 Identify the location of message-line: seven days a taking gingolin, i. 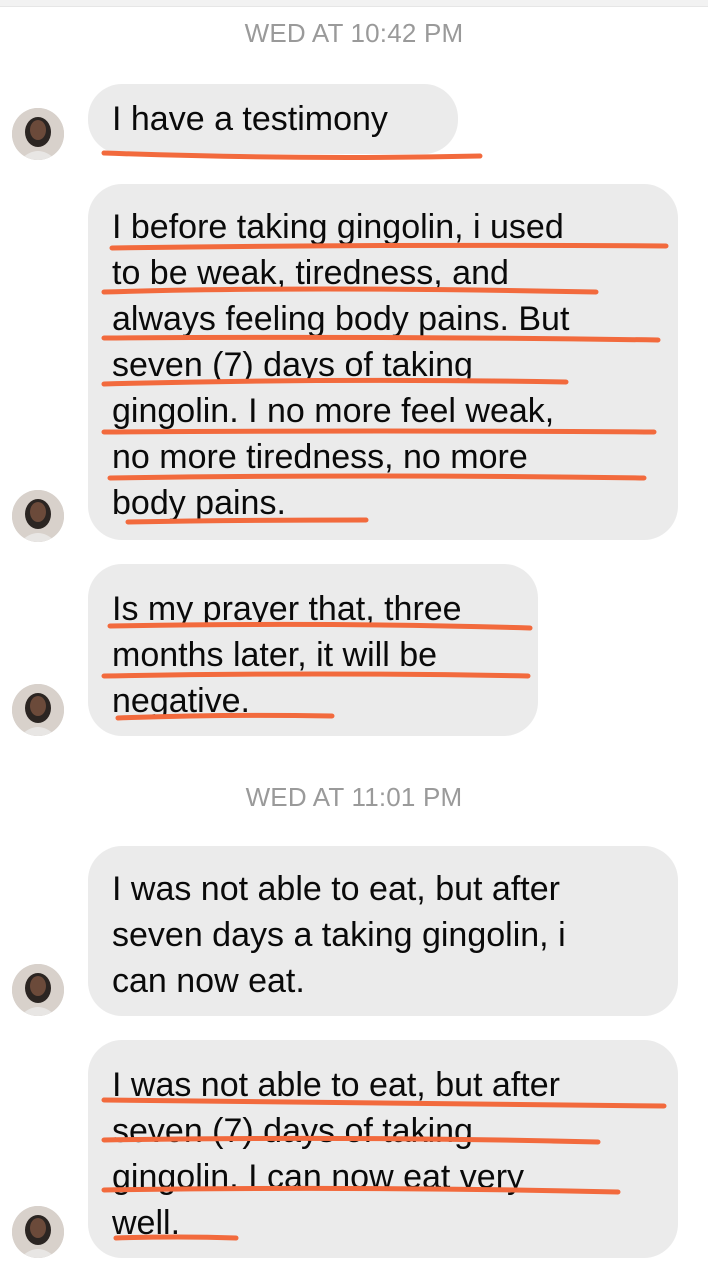
(339, 935).